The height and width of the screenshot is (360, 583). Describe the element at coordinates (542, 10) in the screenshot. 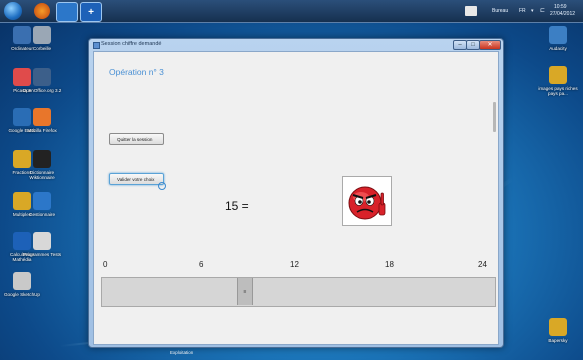

I see `network-icon: ⊏` at that location.